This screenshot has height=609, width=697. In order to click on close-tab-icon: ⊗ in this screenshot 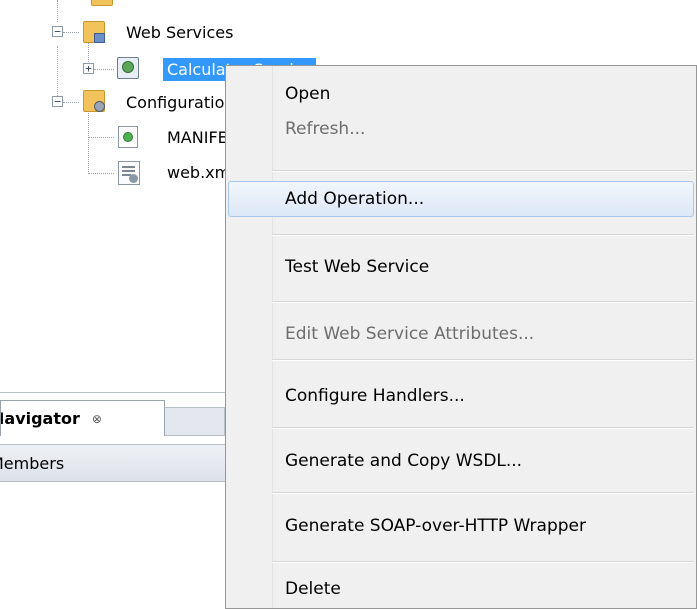, I will do `click(97, 419)`.